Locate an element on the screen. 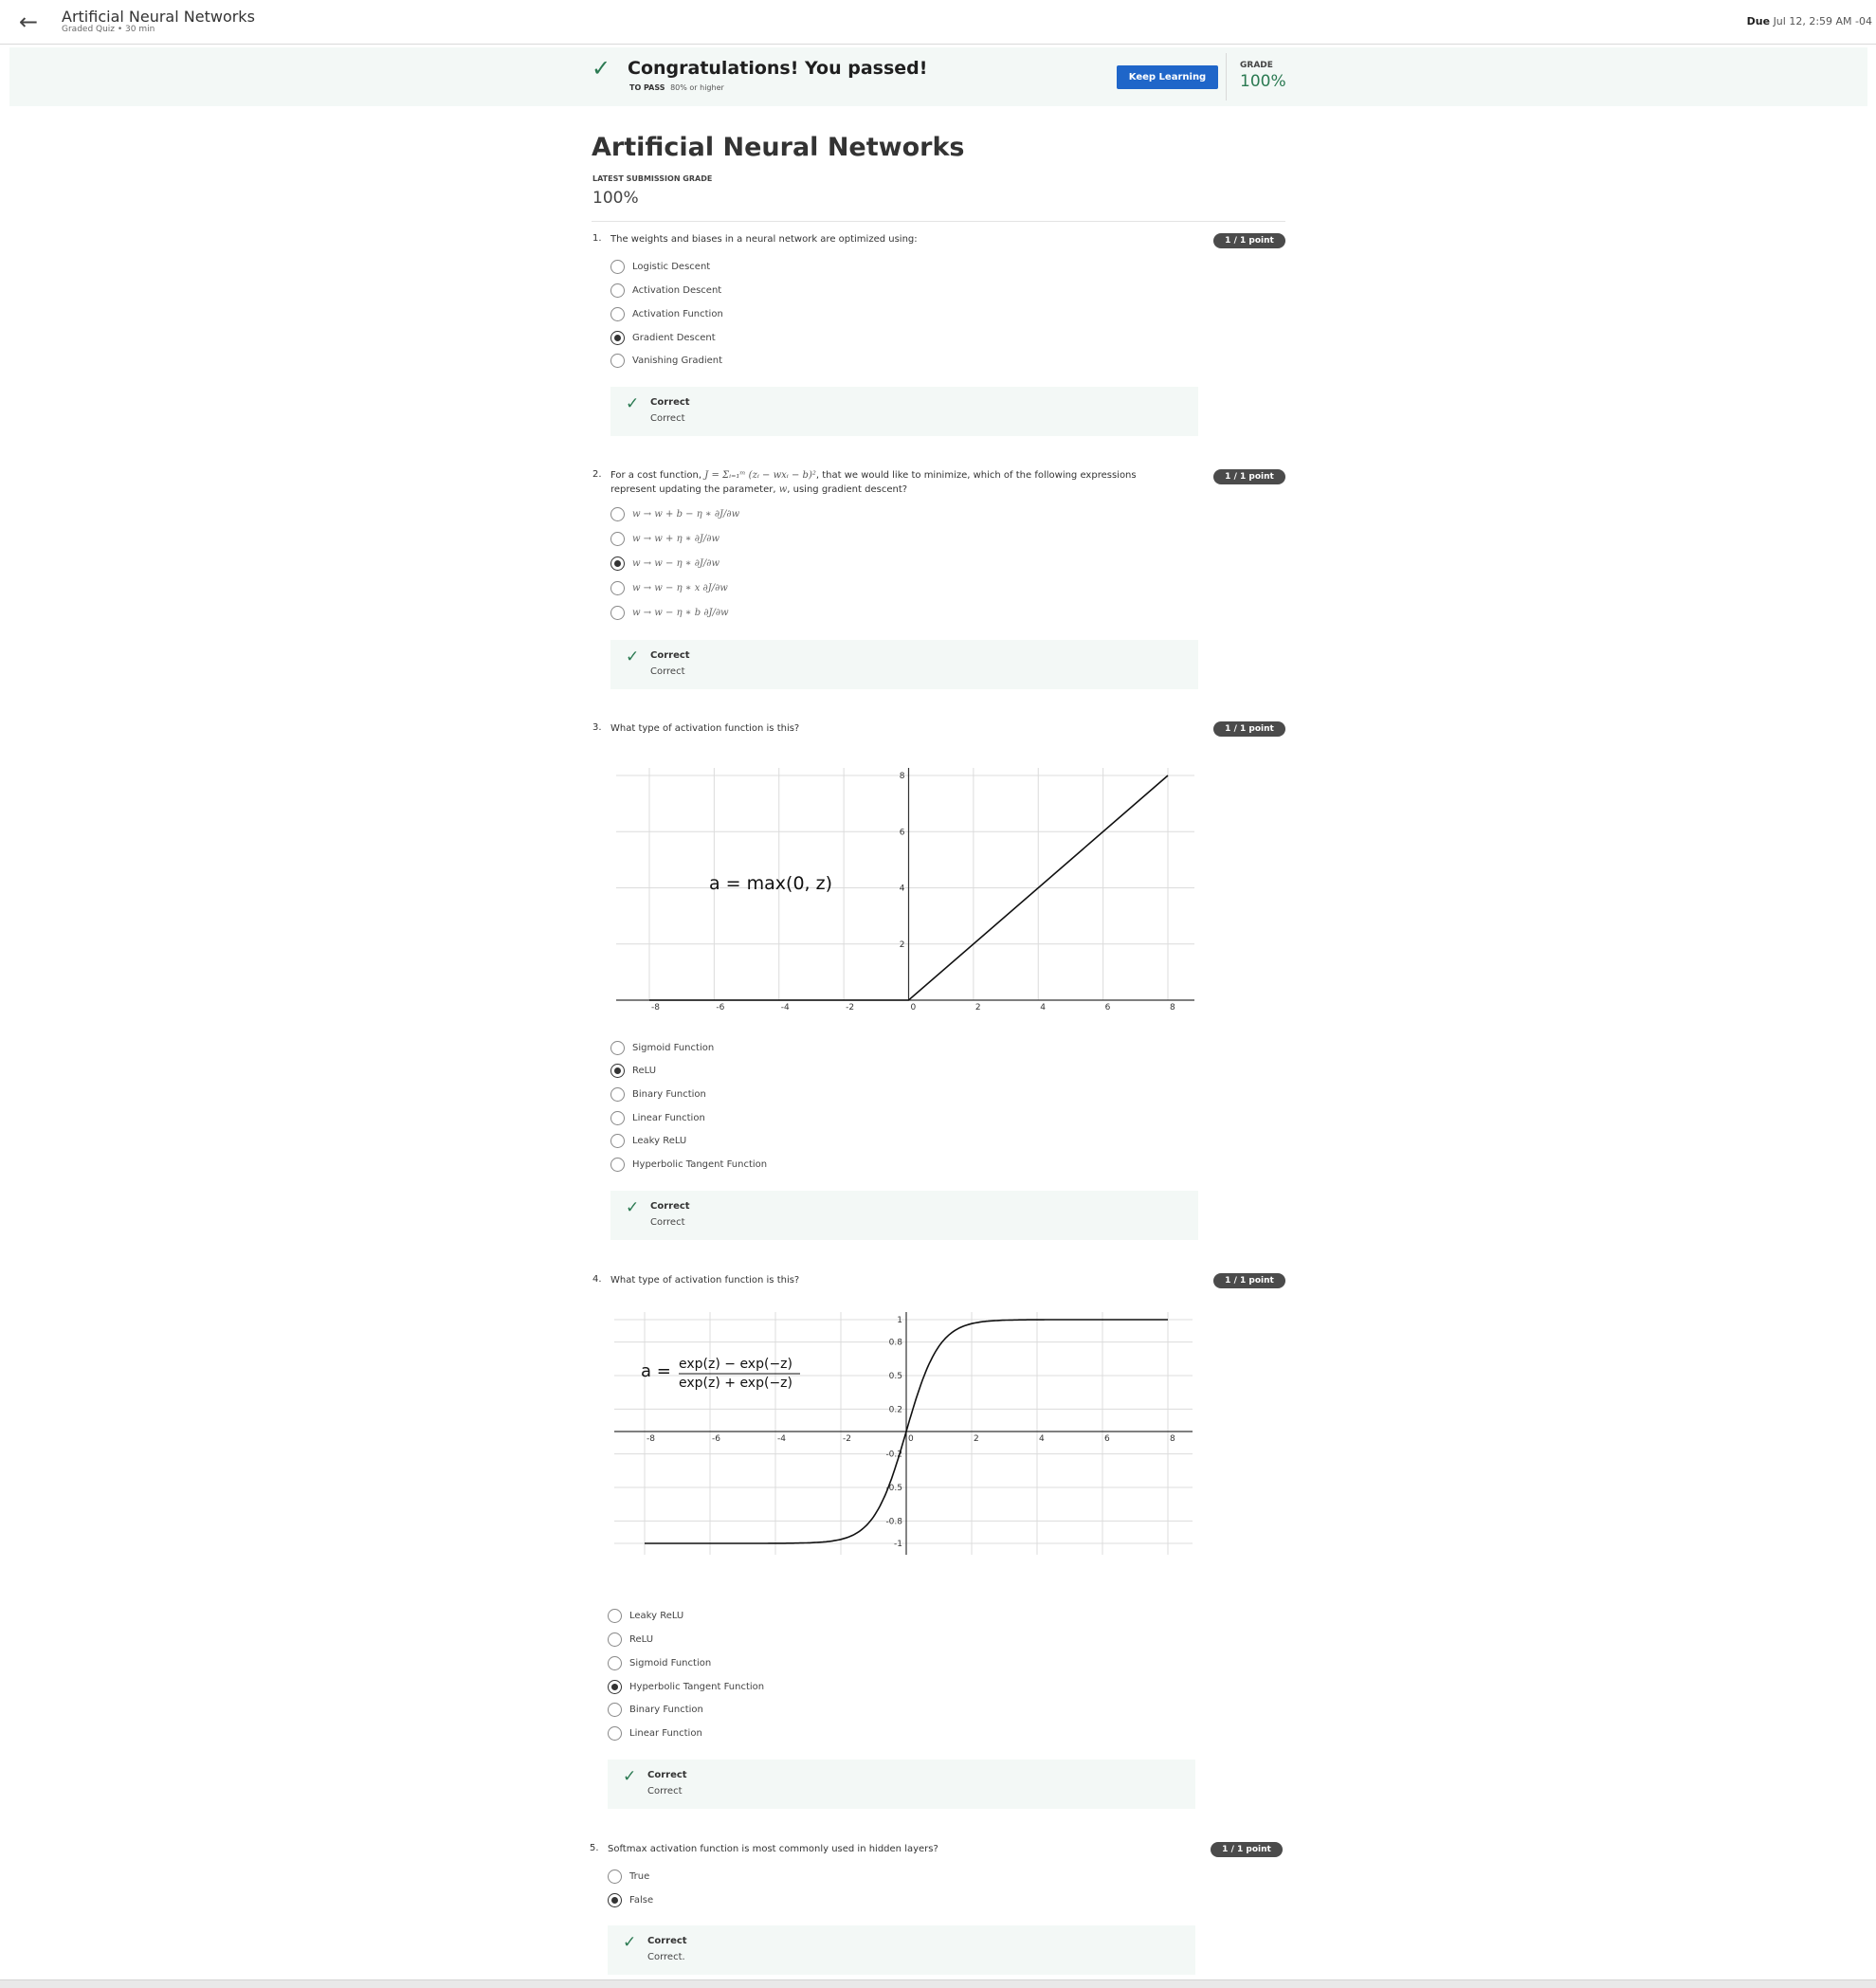 Image resolution: width=1876 pixels, height=1988 pixels. option-label: Sigmoid Function is located at coordinates (670, 1663).